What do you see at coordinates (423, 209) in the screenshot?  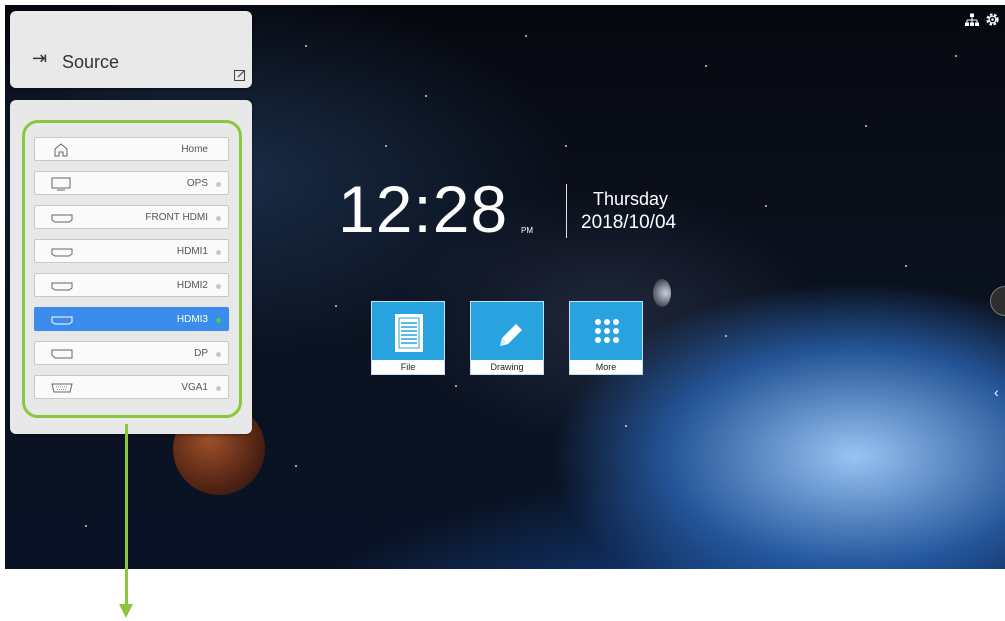 I see `clock-time: 12:28` at bounding box center [423, 209].